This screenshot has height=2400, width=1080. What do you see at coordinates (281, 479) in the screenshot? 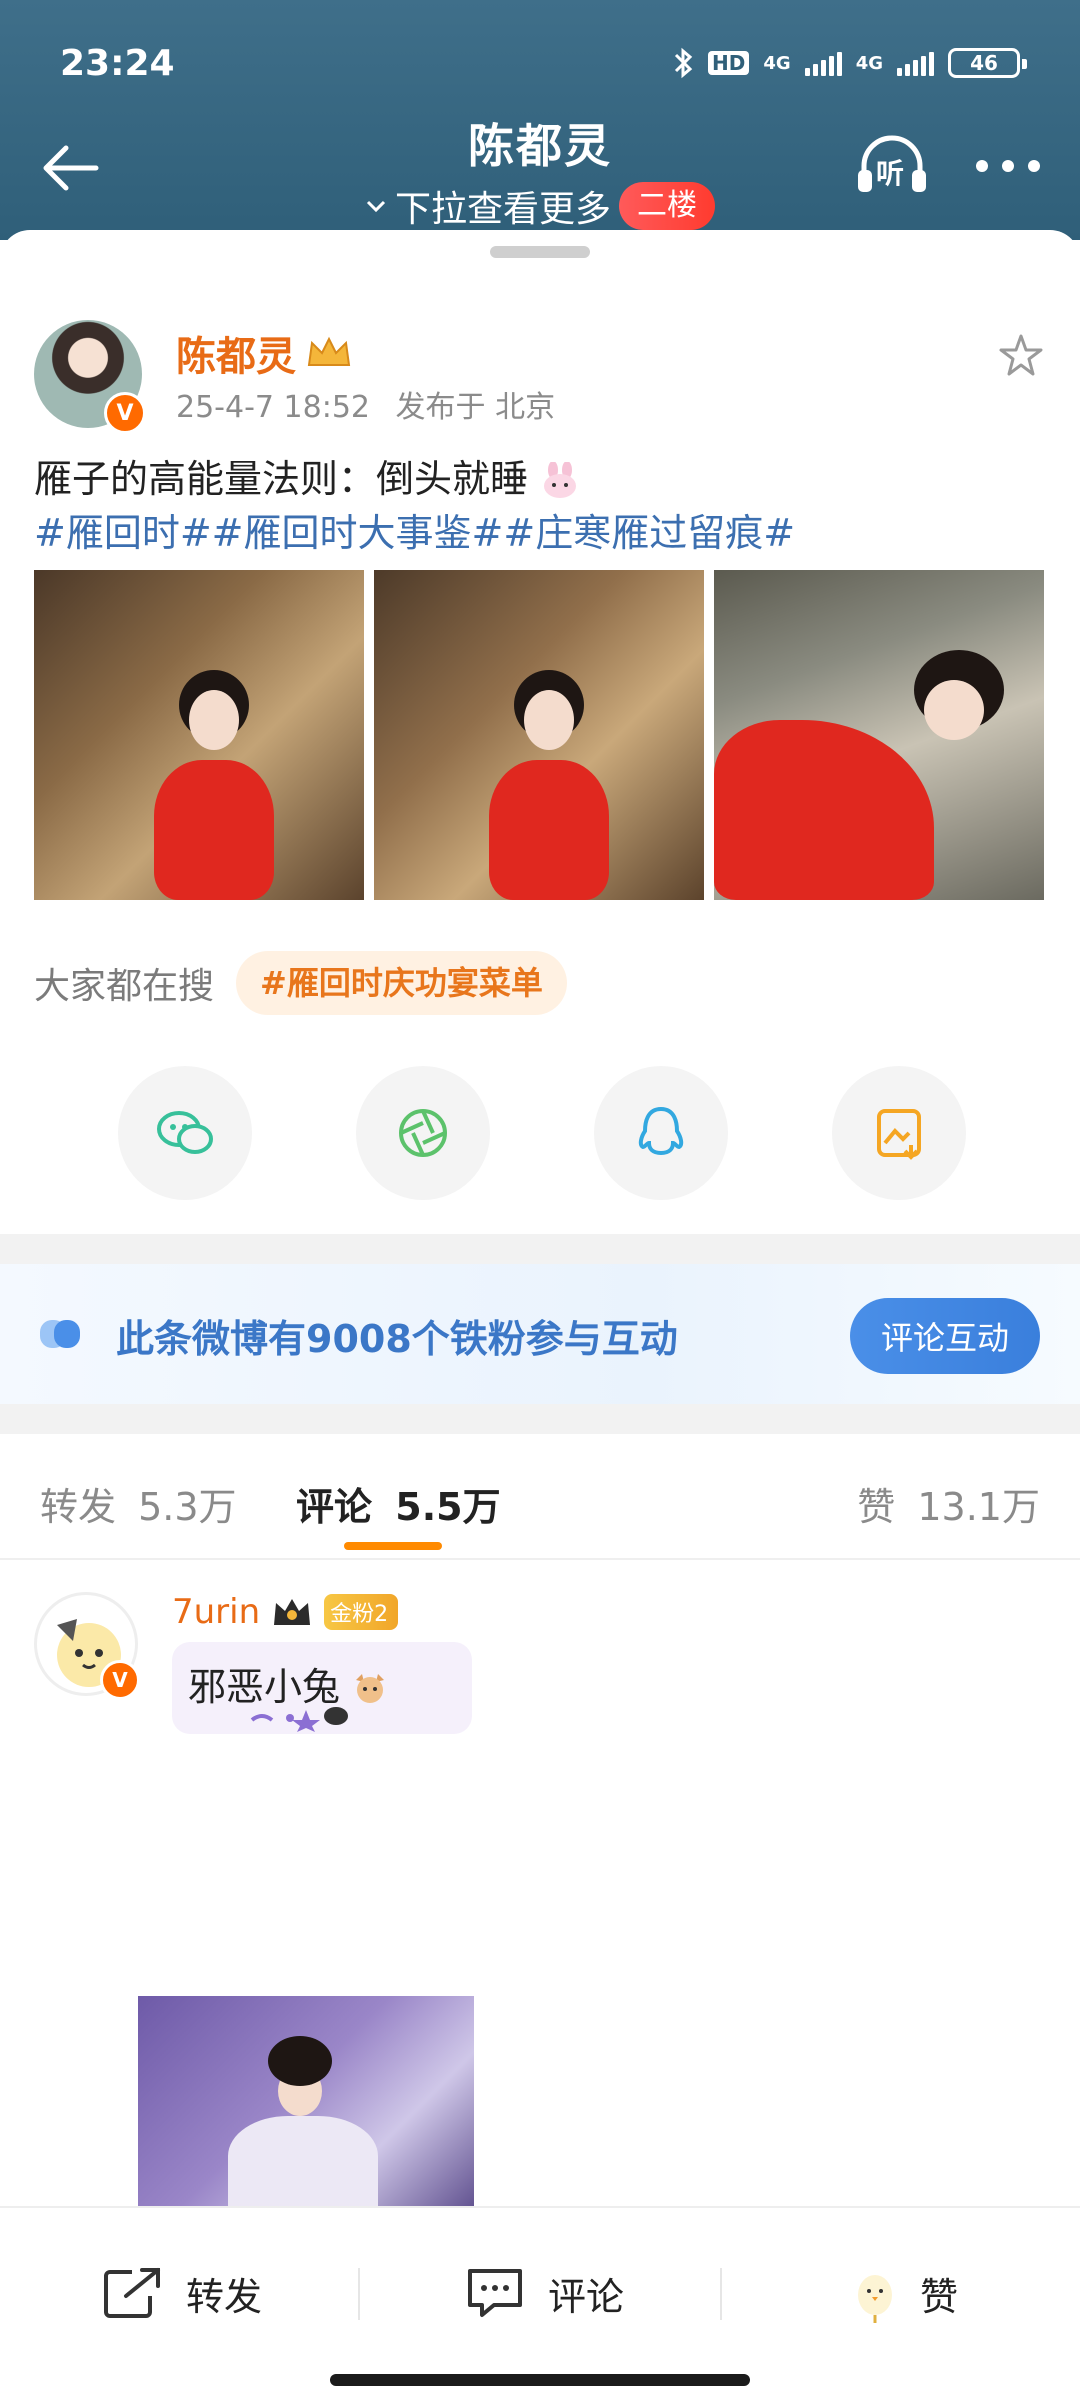
I see `post-text: 雁子的高能量法则：倒头就睡` at bounding box center [281, 479].